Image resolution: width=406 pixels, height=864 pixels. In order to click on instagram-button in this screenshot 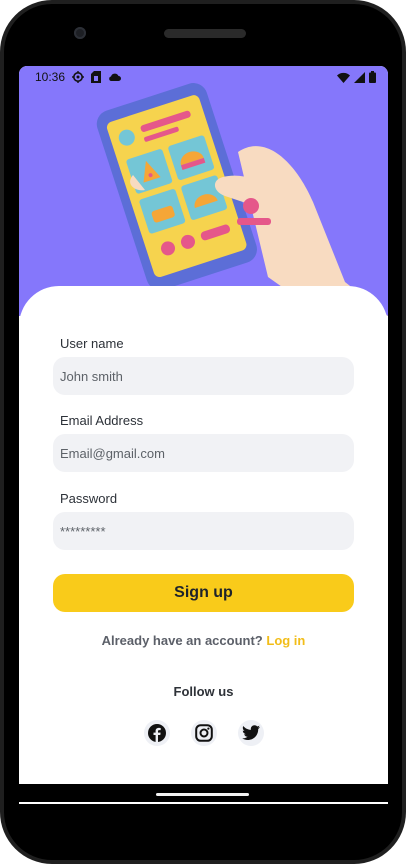, I will do `click(203, 733)`.